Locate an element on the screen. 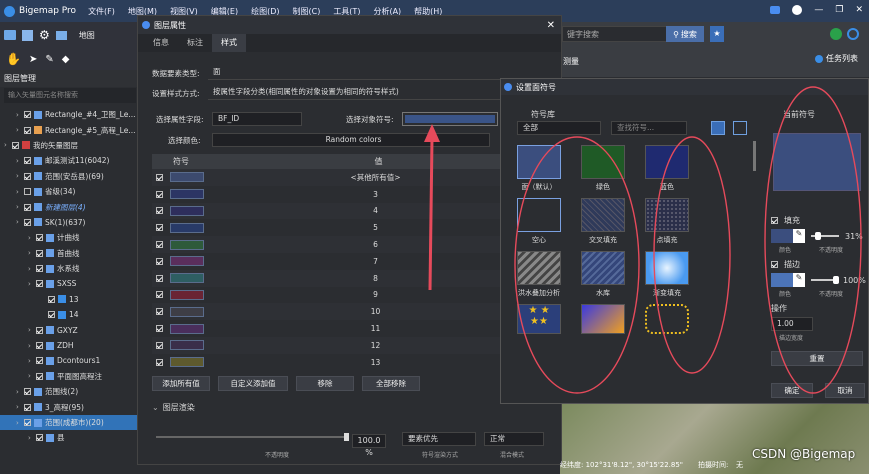 The image size is (869, 474). watermark: CSDN @Bigemap is located at coordinates (804, 454).